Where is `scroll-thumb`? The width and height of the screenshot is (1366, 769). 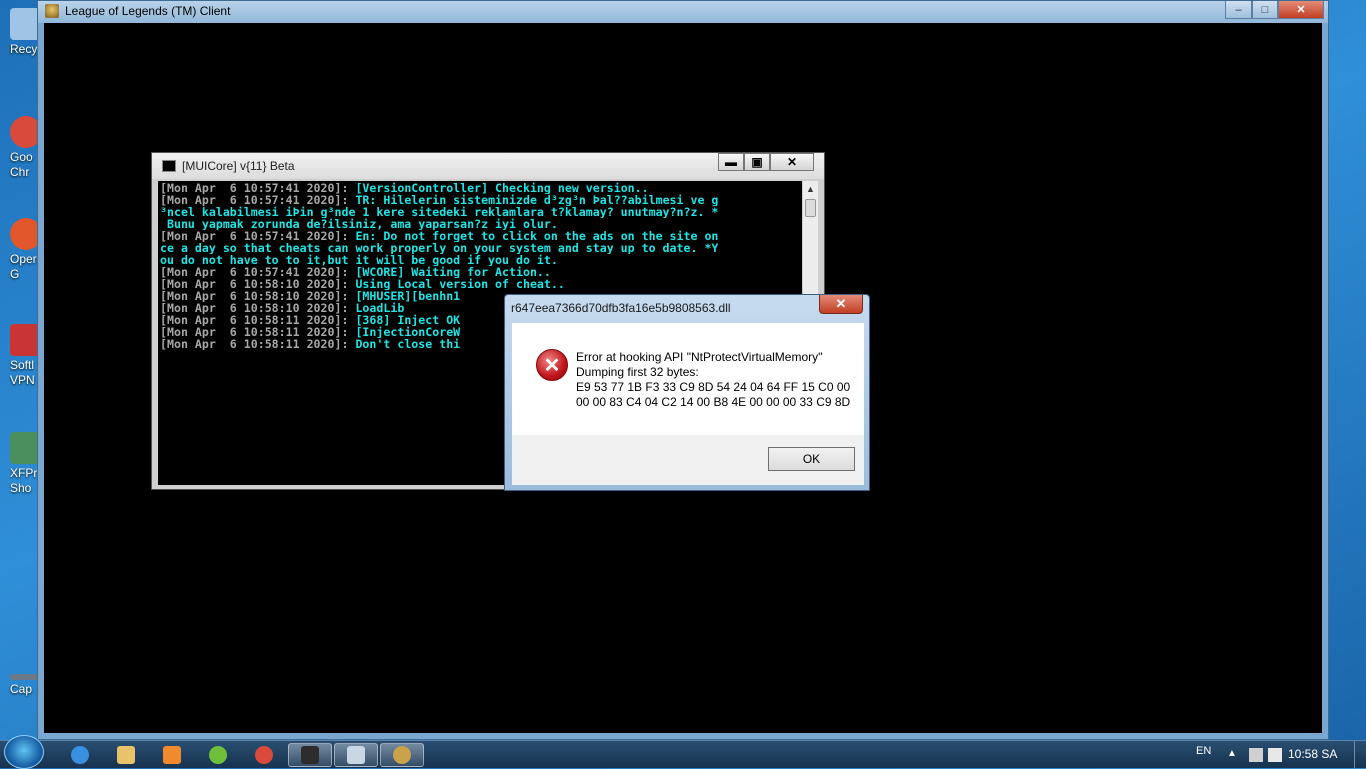
scroll-thumb is located at coordinates (810, 208).